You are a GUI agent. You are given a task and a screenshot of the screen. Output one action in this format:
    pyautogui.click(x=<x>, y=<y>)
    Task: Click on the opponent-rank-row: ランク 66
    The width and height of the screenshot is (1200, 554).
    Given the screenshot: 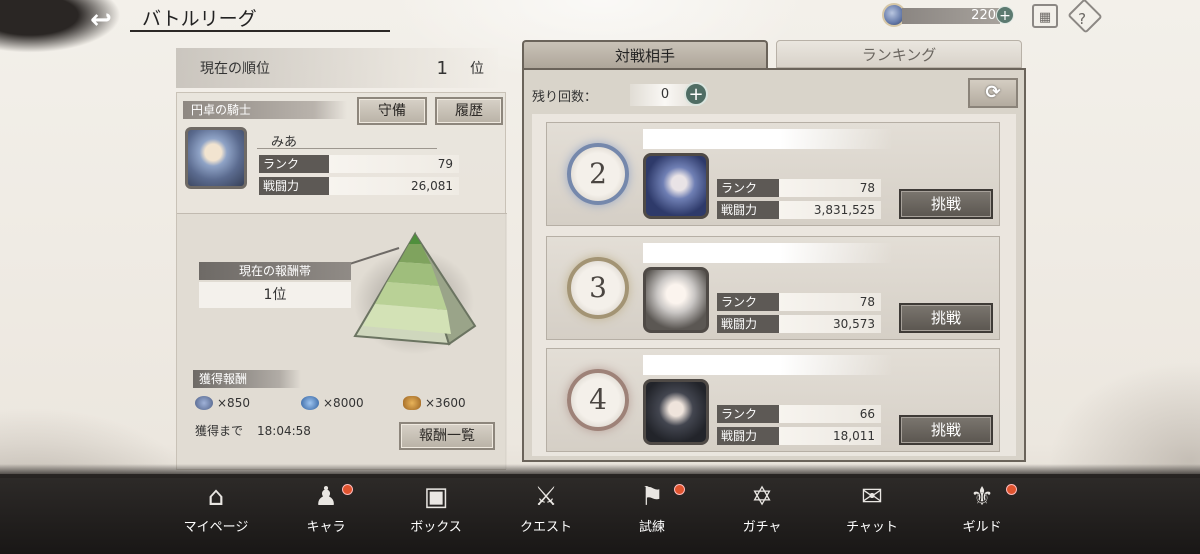 What is the action you would take?
    pyautogui.click(x=799, y=414)
    